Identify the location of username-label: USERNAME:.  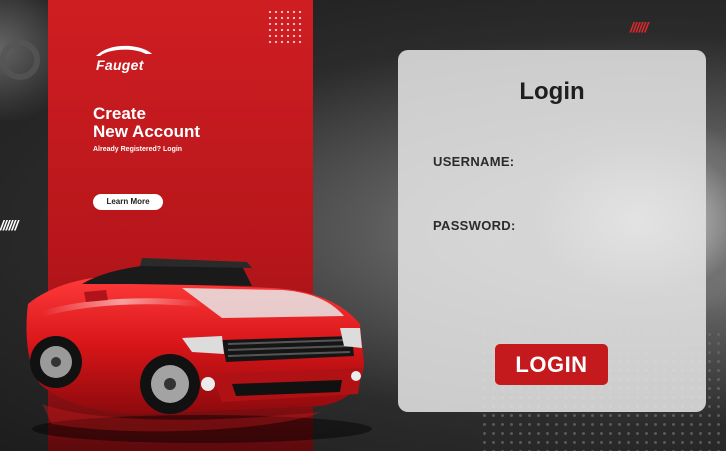
(474, 161).